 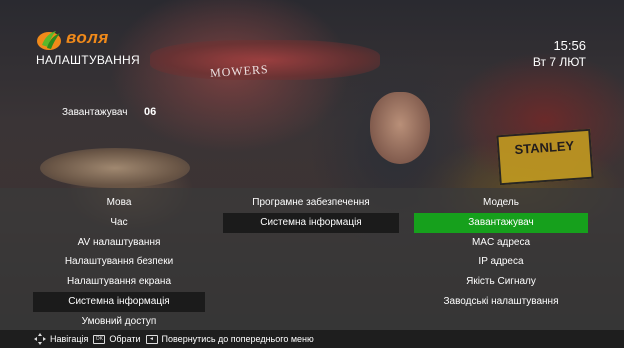 What do you see at coordinates (119, 301) in the screenshot?
I see `menu-item-system-info: Системна інформація` at bounding box center [119, 301].